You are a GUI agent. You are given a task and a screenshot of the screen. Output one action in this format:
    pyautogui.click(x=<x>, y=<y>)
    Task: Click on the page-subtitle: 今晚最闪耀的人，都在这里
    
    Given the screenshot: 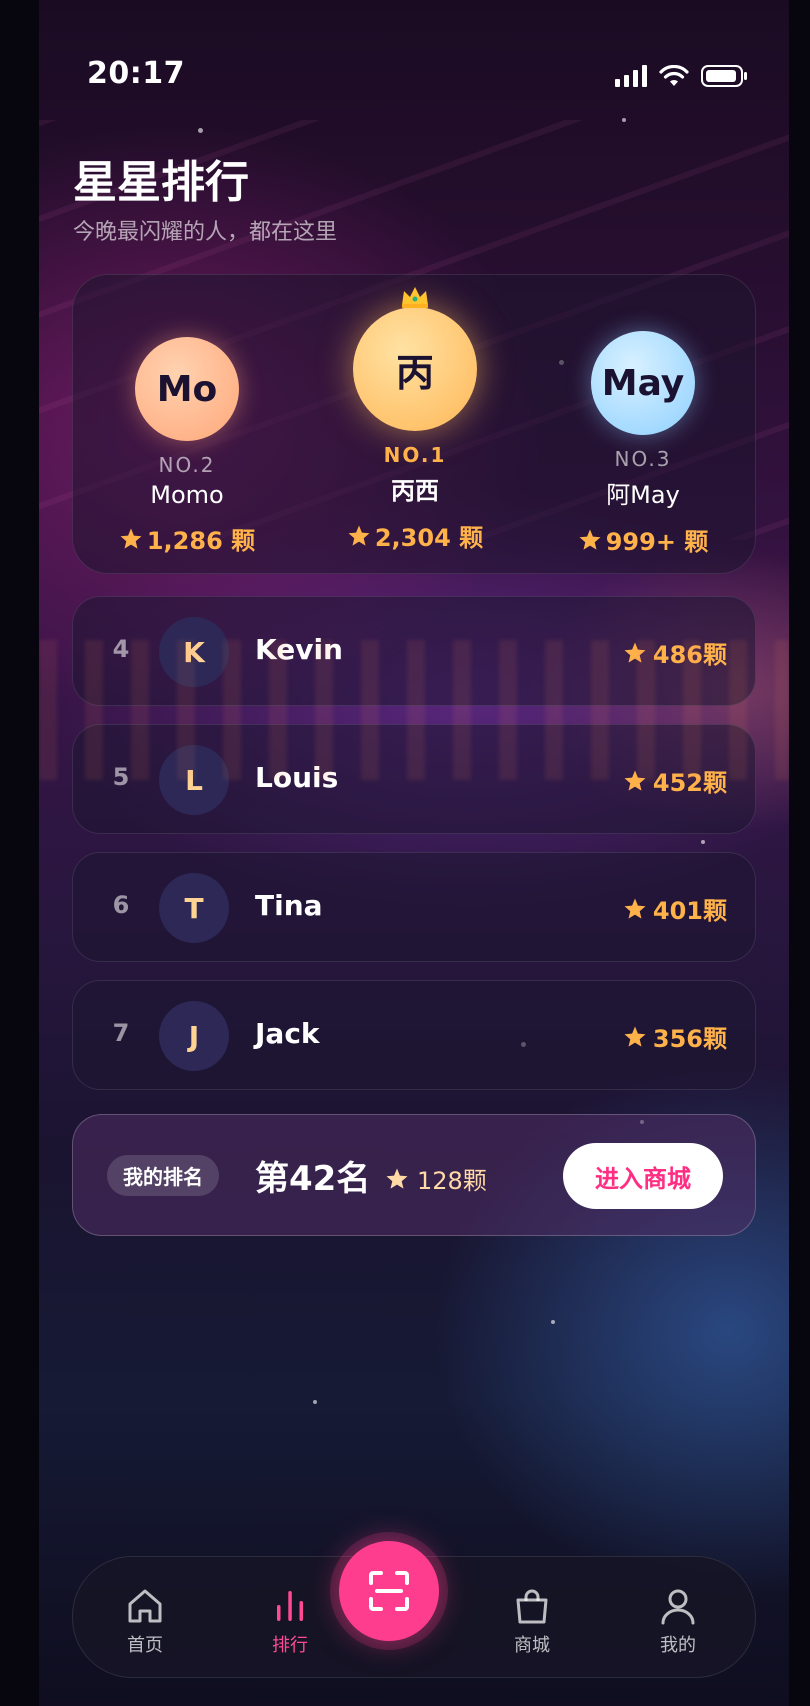 What is the action you would take?
    pyautogui.click(x=205, y=232)
    